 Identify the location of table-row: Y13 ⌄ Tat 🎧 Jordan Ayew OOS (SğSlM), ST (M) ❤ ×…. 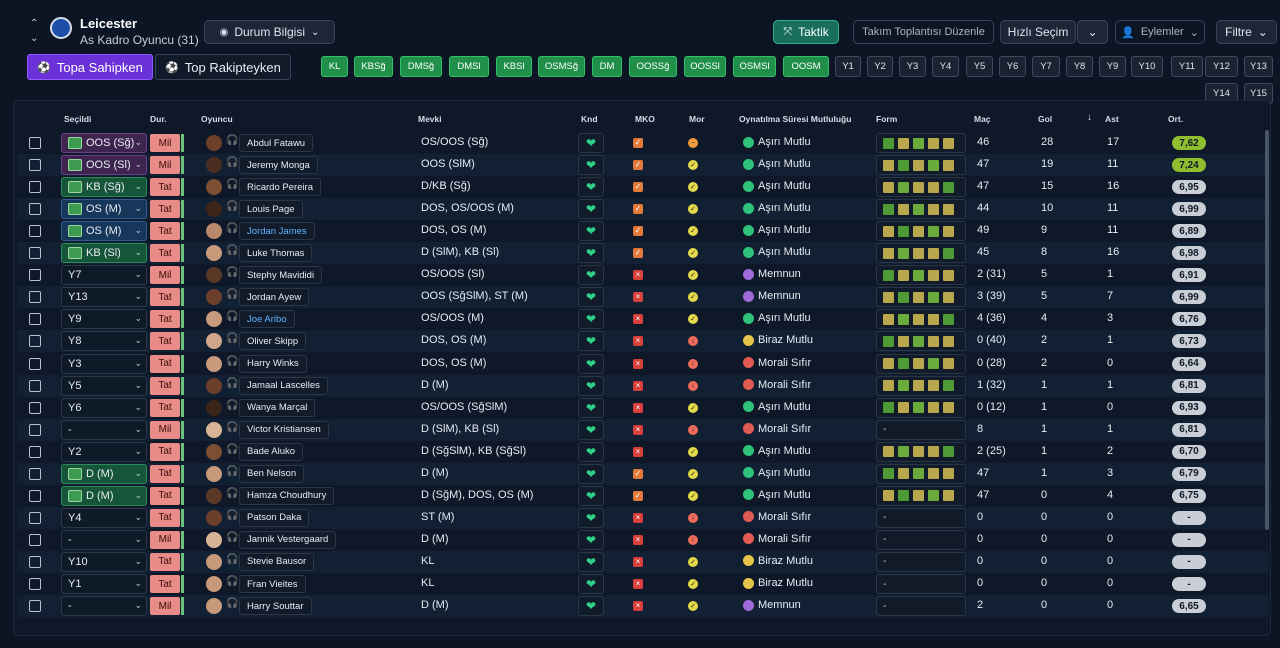
(643, 297).